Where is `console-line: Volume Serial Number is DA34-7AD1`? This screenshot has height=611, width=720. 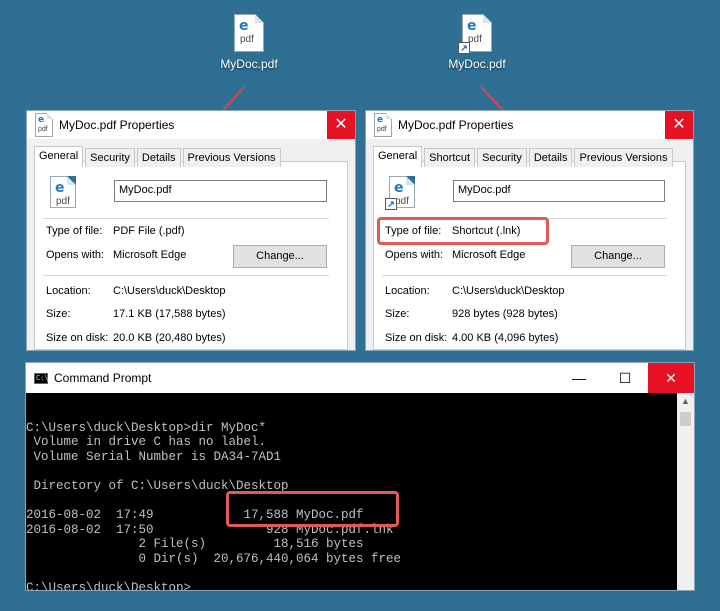 console-line: Volume Serial Number is DA34-7AD1 is located at coordinates (154, 456).